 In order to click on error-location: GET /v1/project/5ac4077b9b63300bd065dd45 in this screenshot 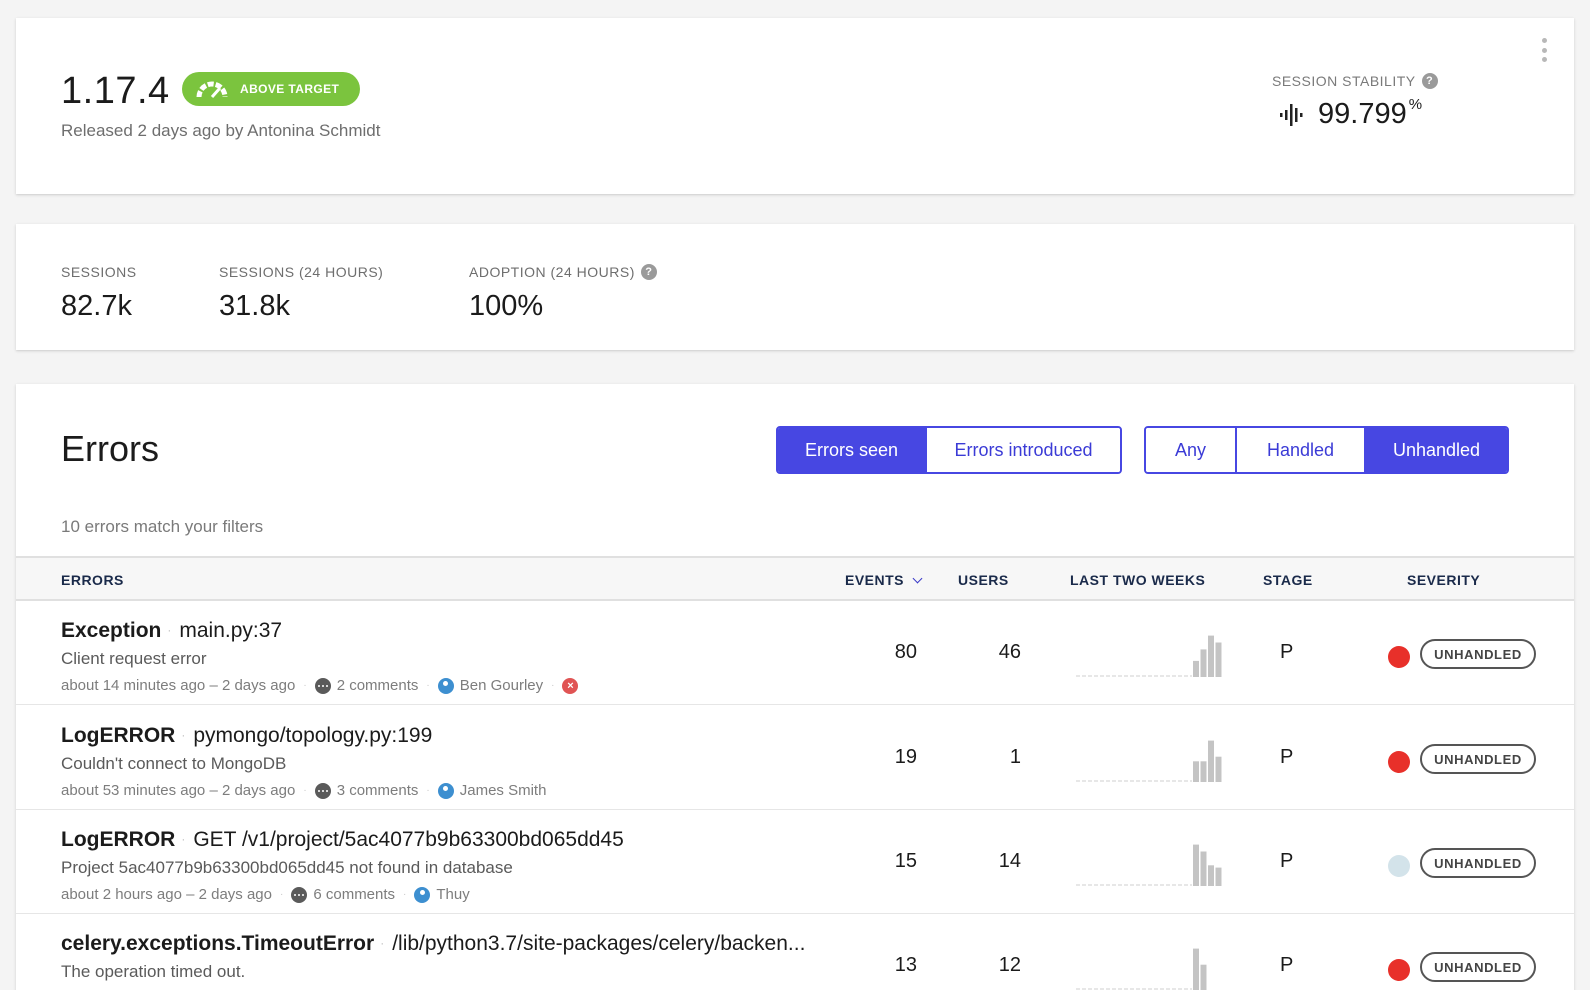, I will do `click(408, 839)`.